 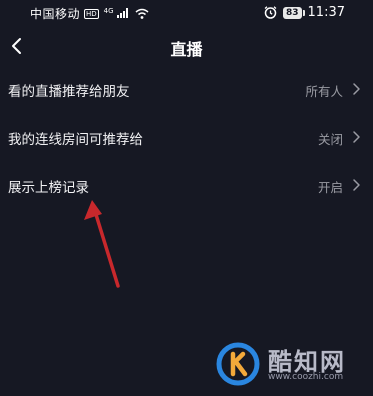 I want to click on watermark-url: www.coozhi.com, so click(x=306, y=377).